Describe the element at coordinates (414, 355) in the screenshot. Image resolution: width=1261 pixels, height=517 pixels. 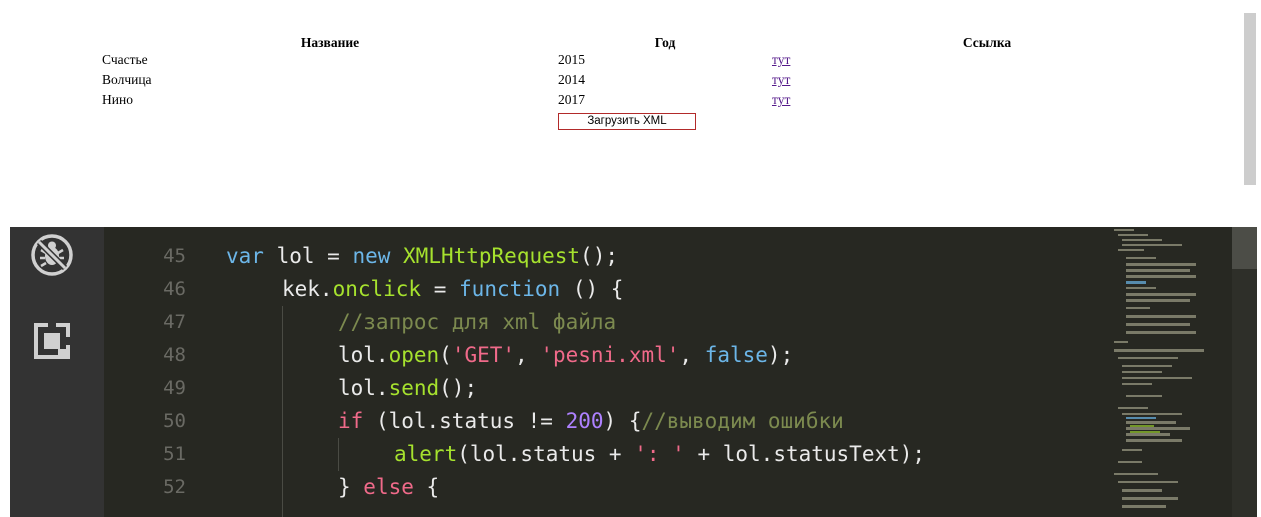
I see `token-function: open` at that location.